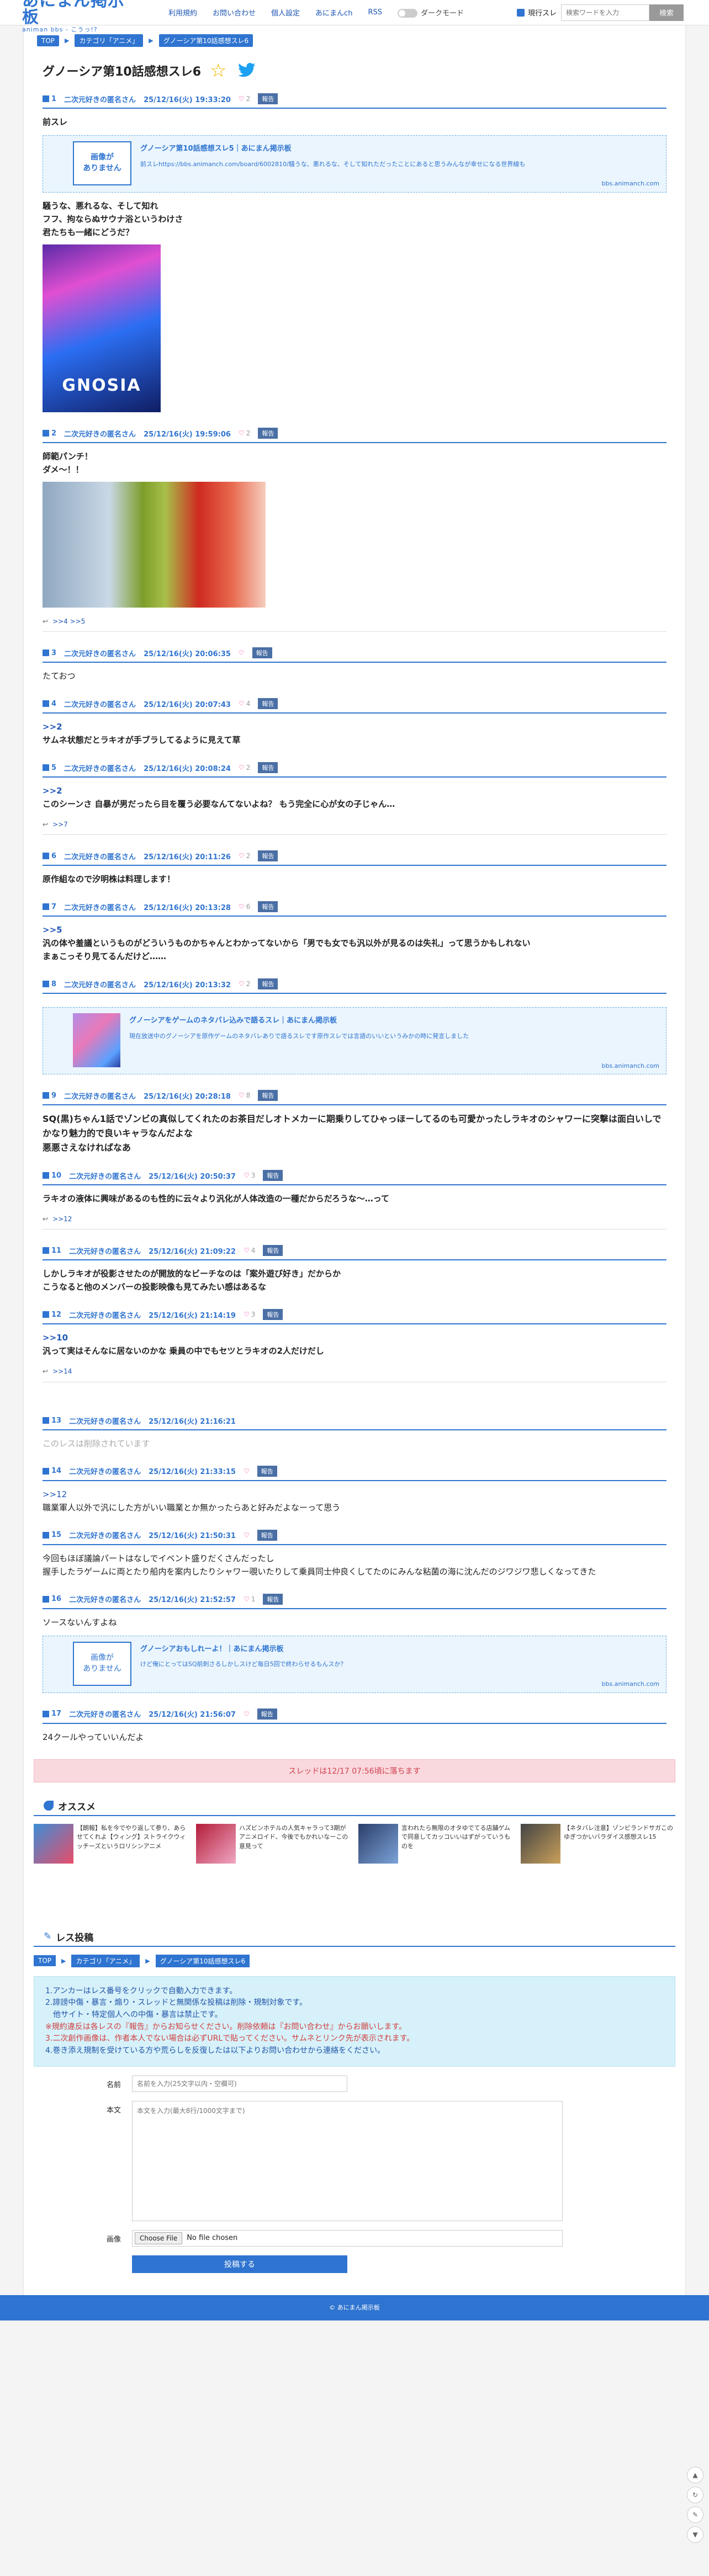  What do you see at coordinates (235, 12) in the screenshot?
I see `nav-contact: お問い合わせ` at bounding box center [235, 12].